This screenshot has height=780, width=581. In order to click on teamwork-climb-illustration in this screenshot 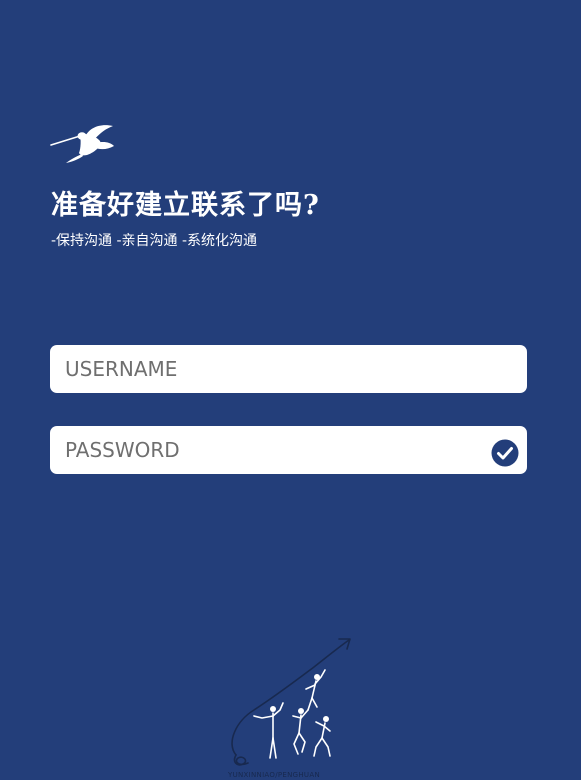, I will do `click(291, 702)`.